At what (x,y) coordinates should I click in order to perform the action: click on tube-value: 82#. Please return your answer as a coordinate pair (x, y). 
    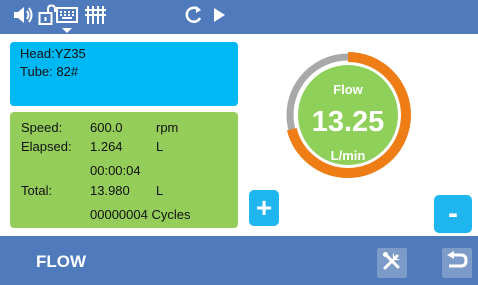
    Looking at the image, I should click on (67, 71).